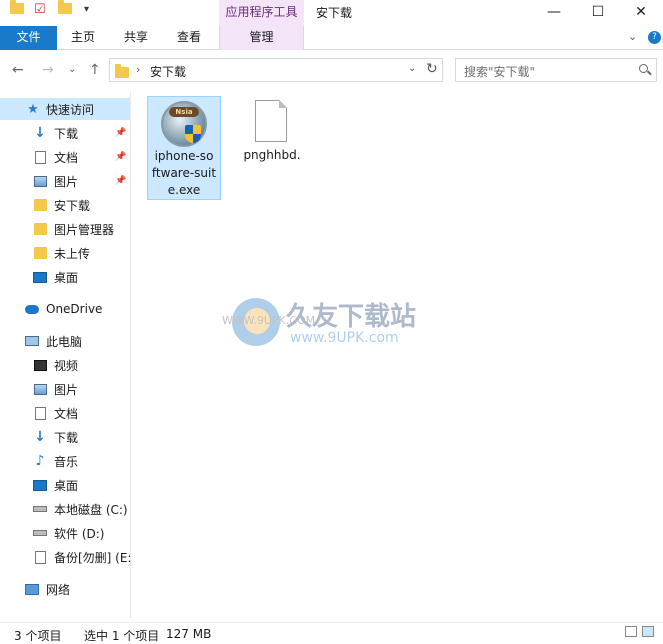 The image size is (663, 644). Describe the element at coordinates (83, 38) in the screenshot. I see `tab-home: 主页` at that location.